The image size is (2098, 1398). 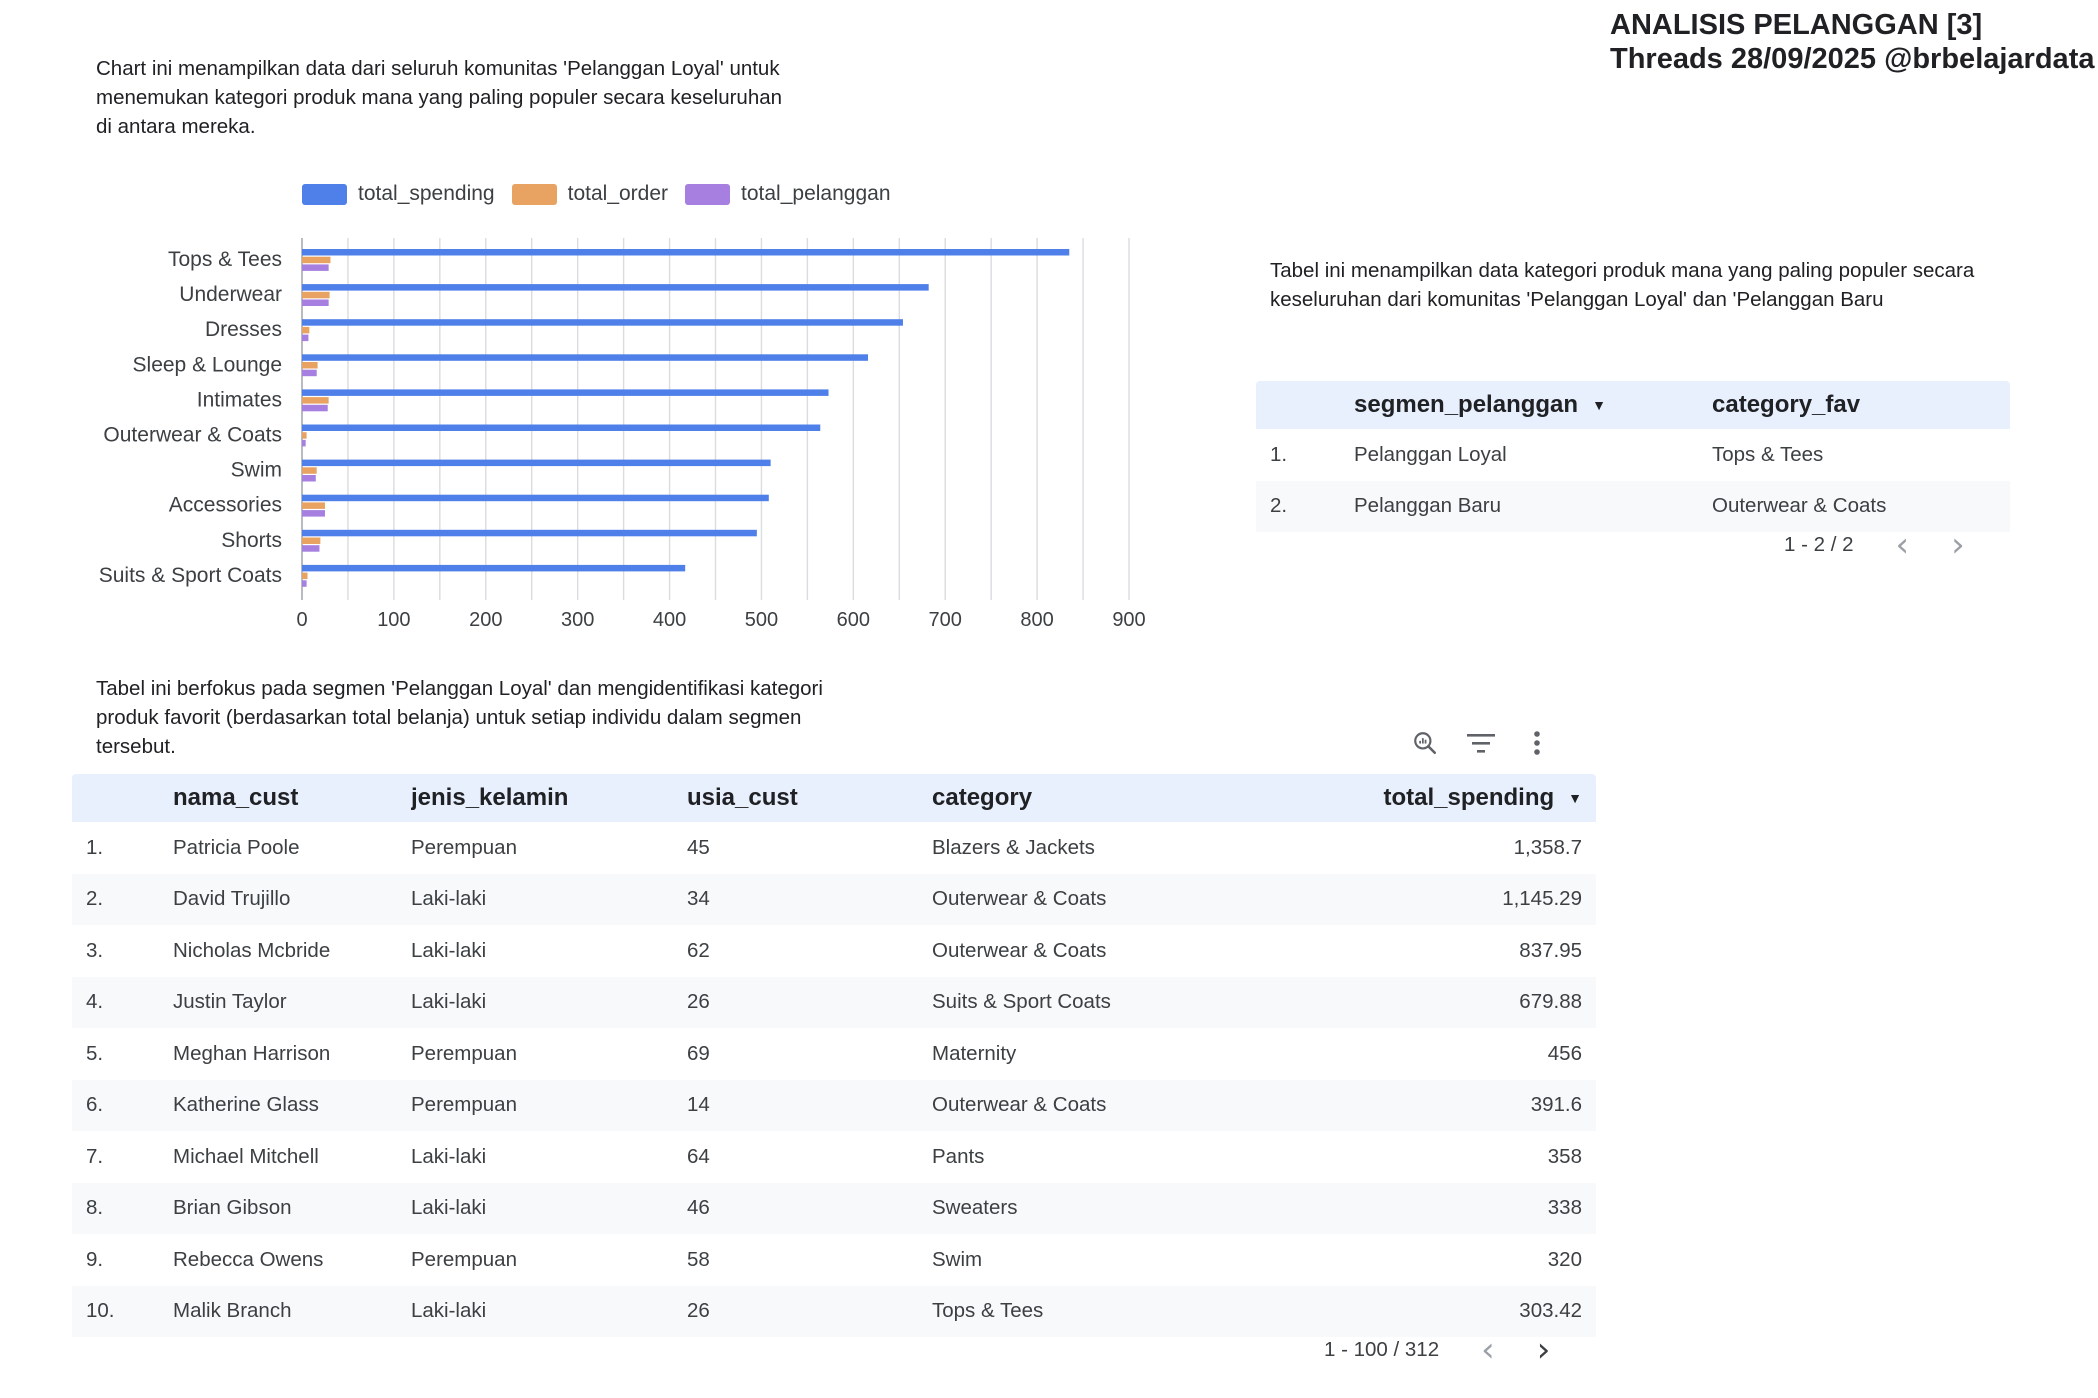 I want to click on header-total-spending: total_spending ▼, so click(x=1459, y=798).